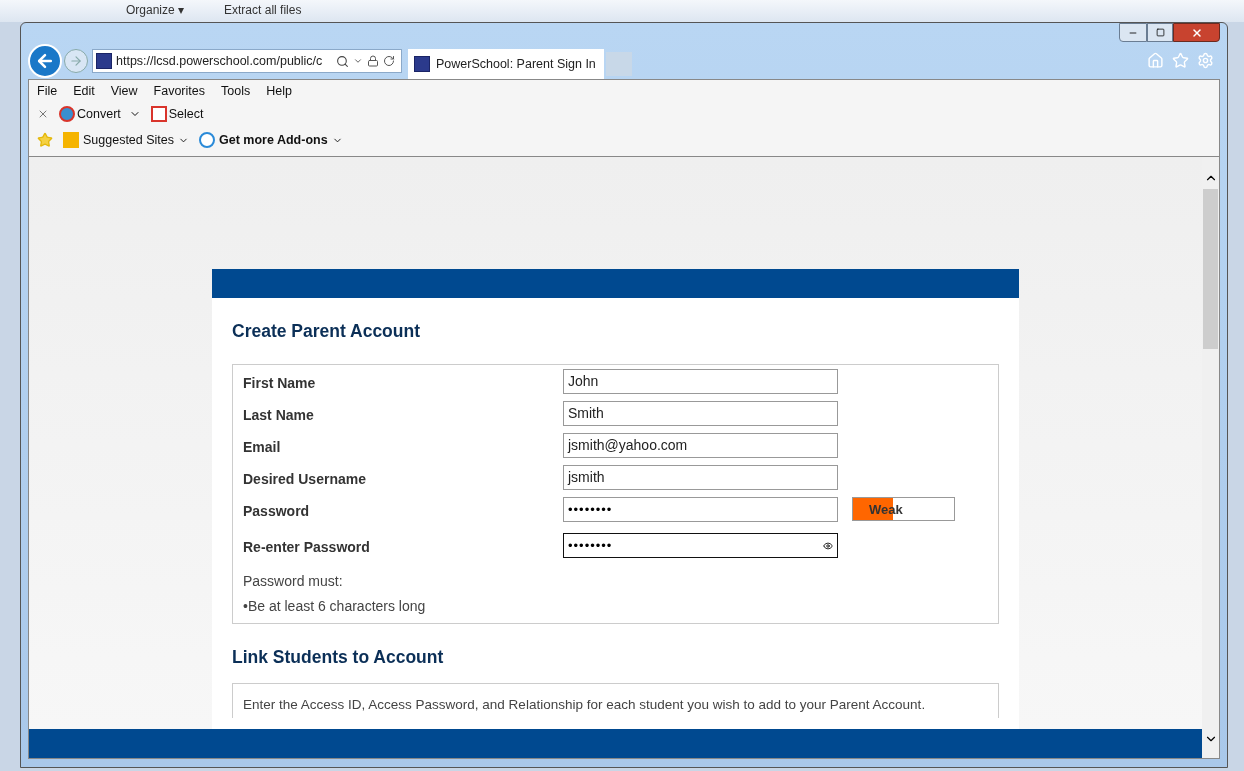  I want to click on close-button, so click(1196, 32).